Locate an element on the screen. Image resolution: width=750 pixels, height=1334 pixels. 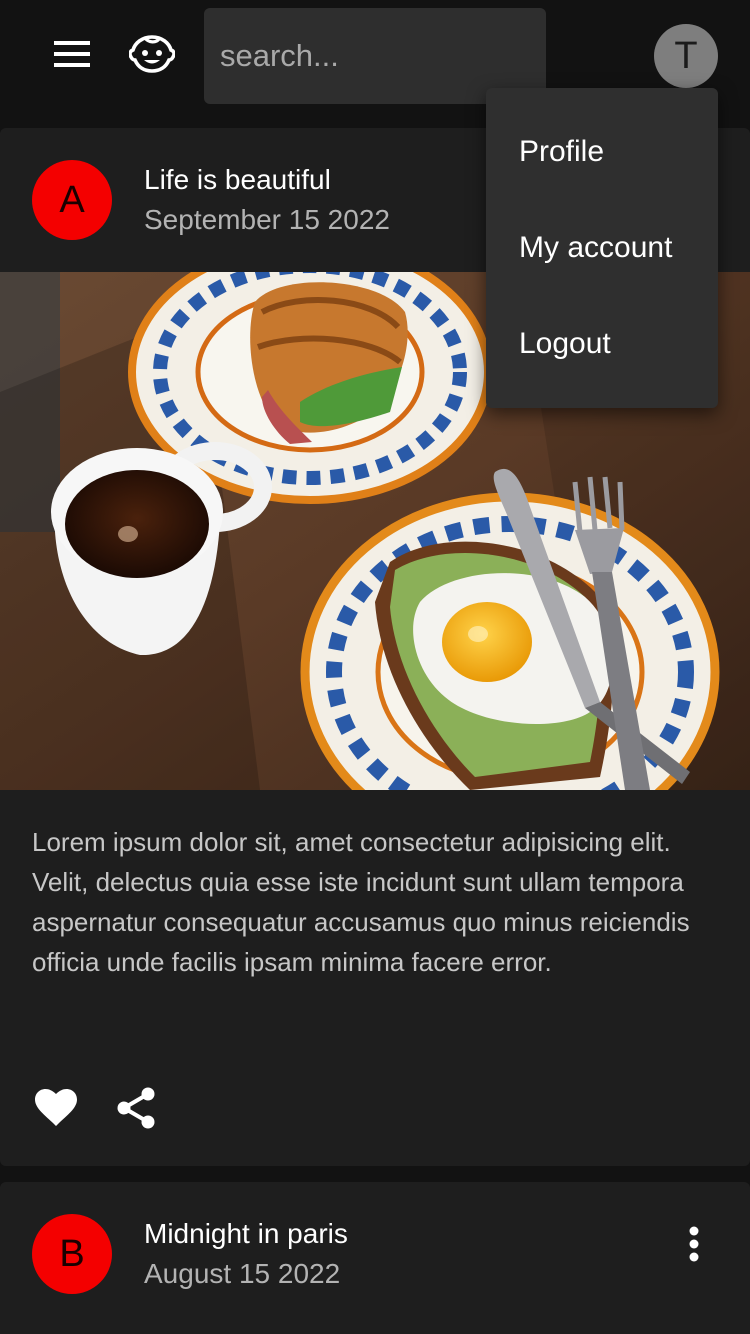
menu-item-profile: Profile is located at coordinates (602, 152).